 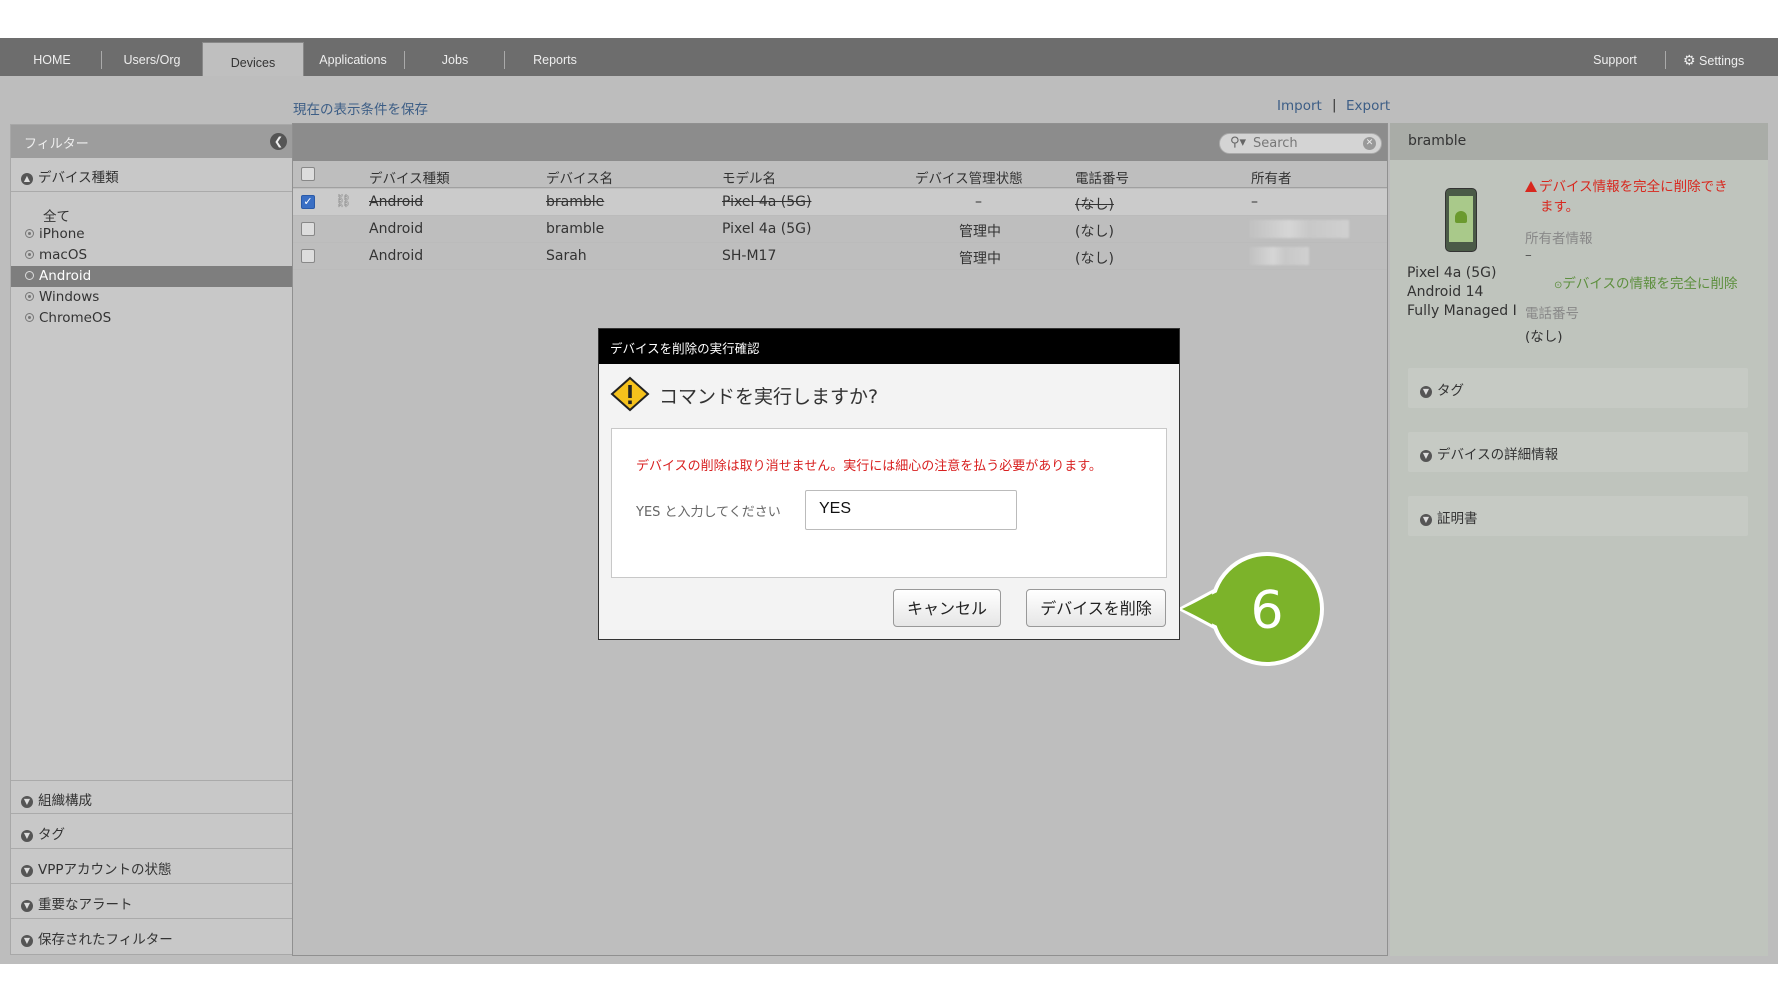 I want to click on section-label: 証明書, so click(x=1457, y=519).